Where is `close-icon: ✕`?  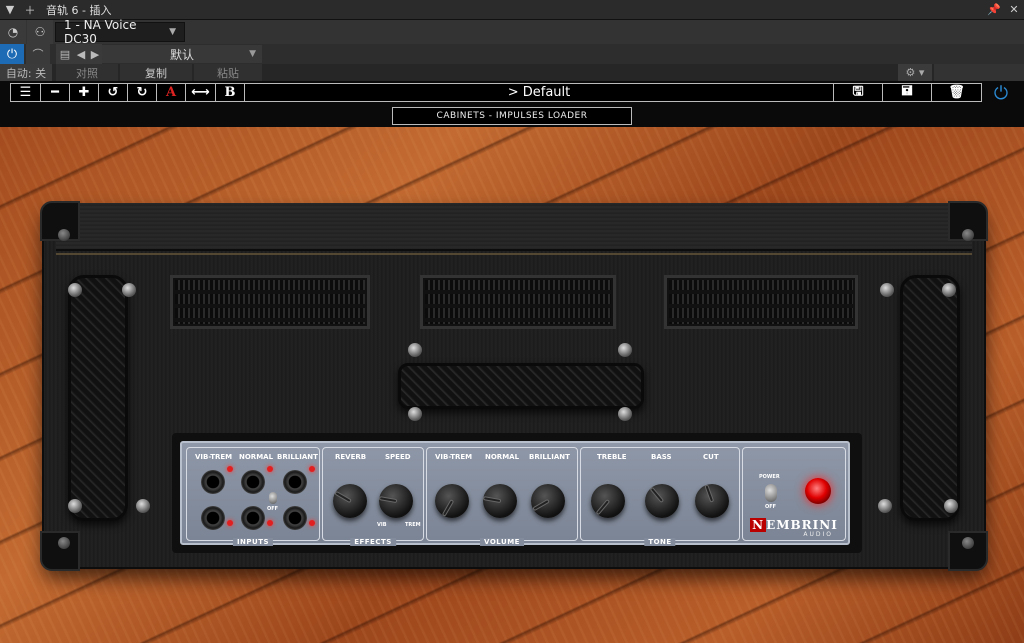
close-icon: ✕ is located at coordinates (1014, 10).